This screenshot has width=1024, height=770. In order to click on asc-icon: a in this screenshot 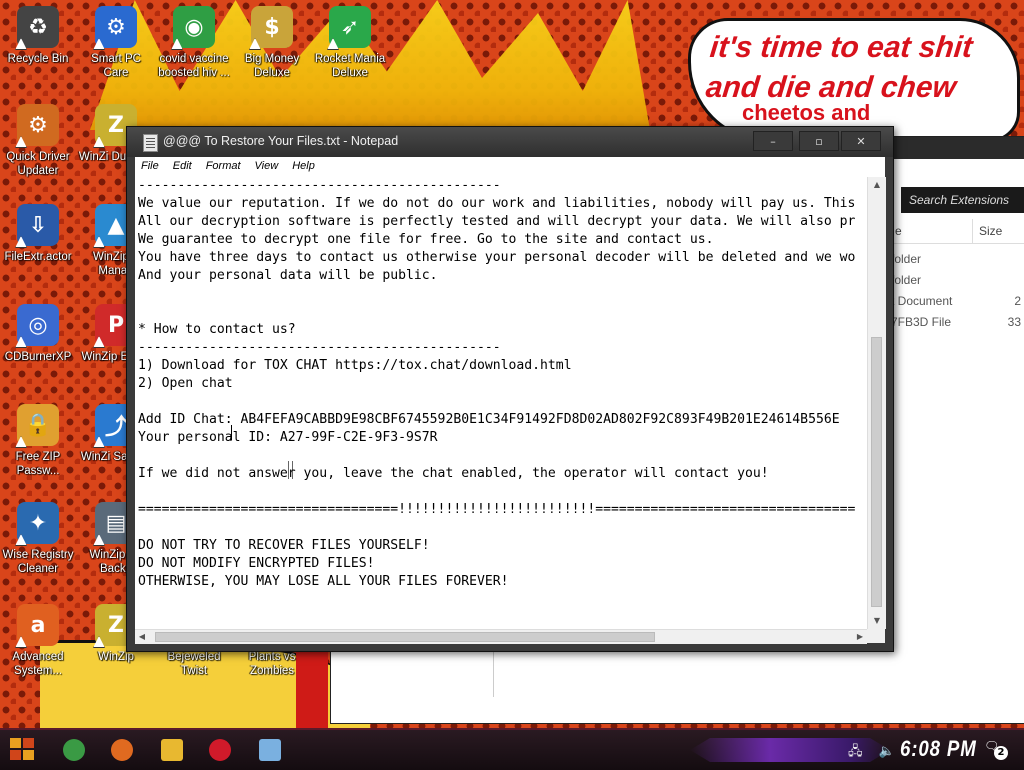, I will do `click(38, 625)`.